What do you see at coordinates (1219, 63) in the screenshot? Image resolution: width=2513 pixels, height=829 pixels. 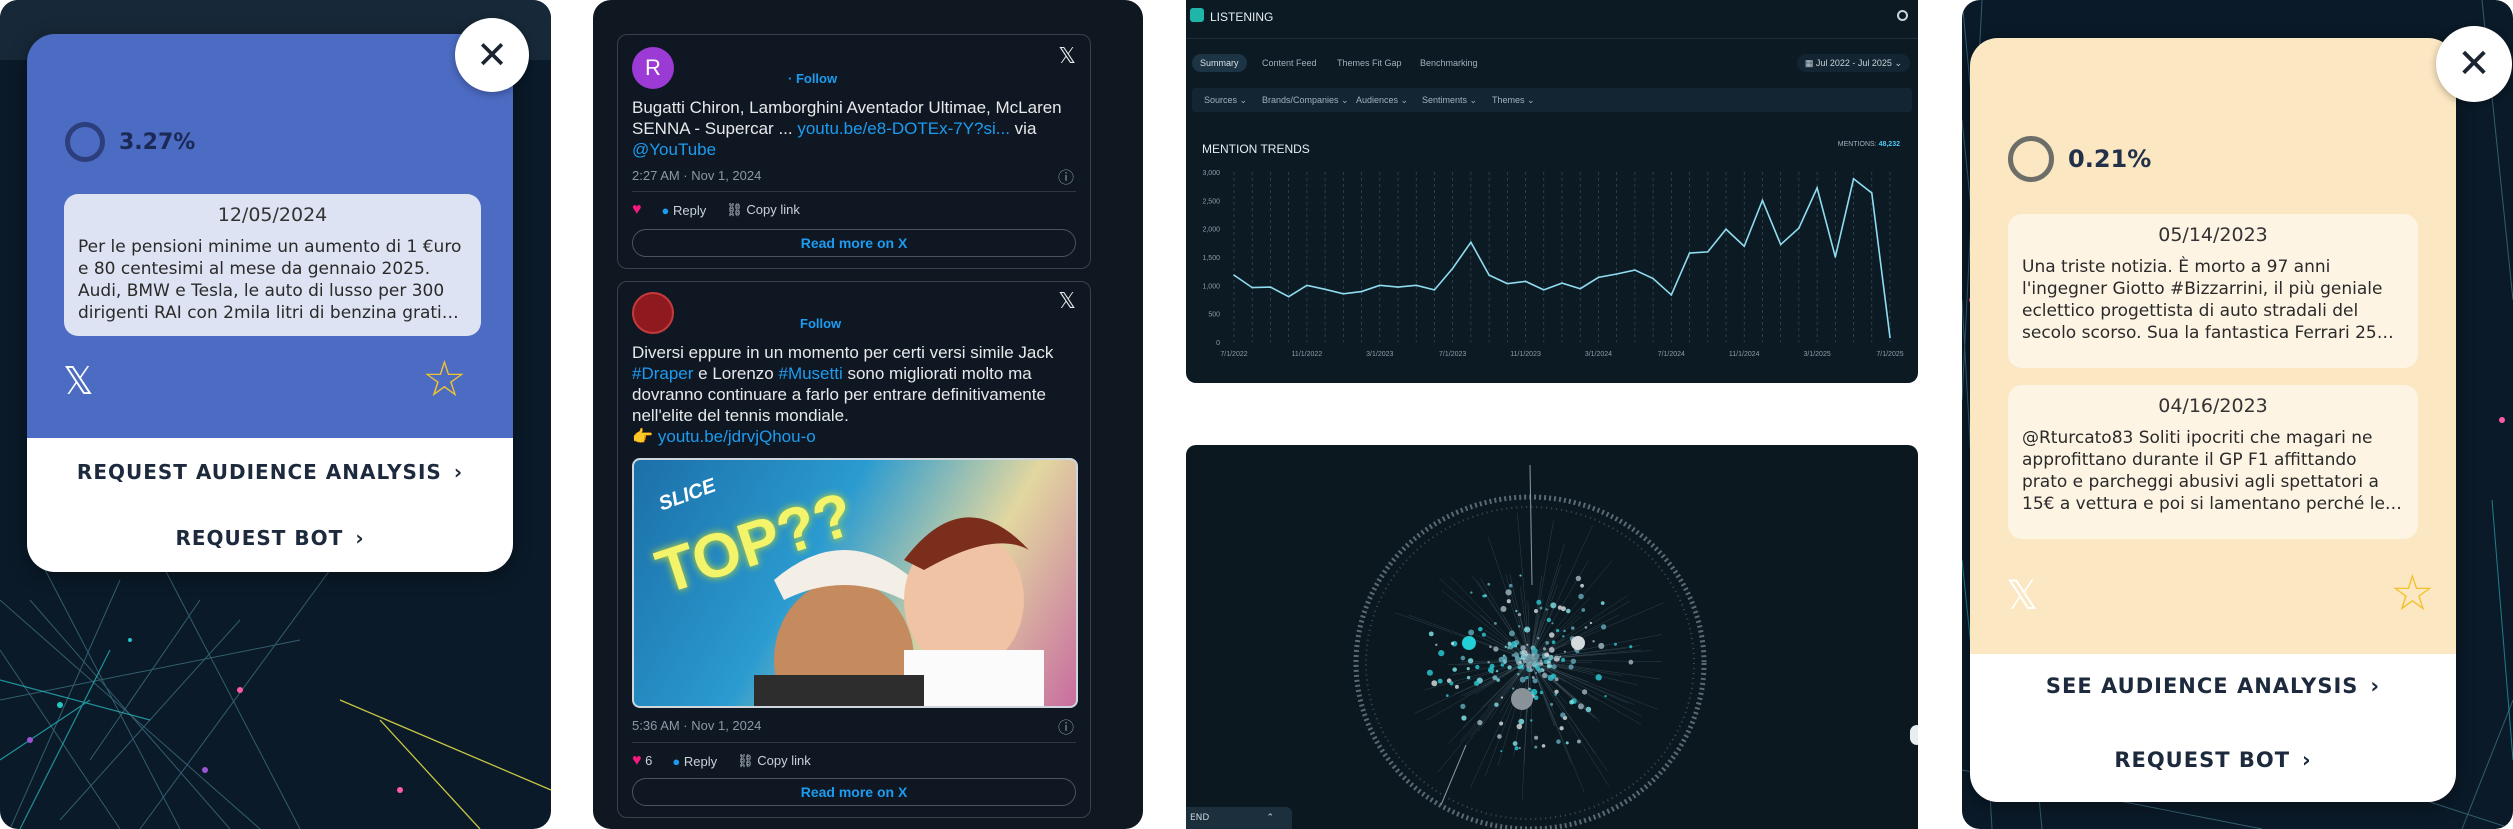 I see `tab-summary: Summary` at bounding box center [1219, 63].